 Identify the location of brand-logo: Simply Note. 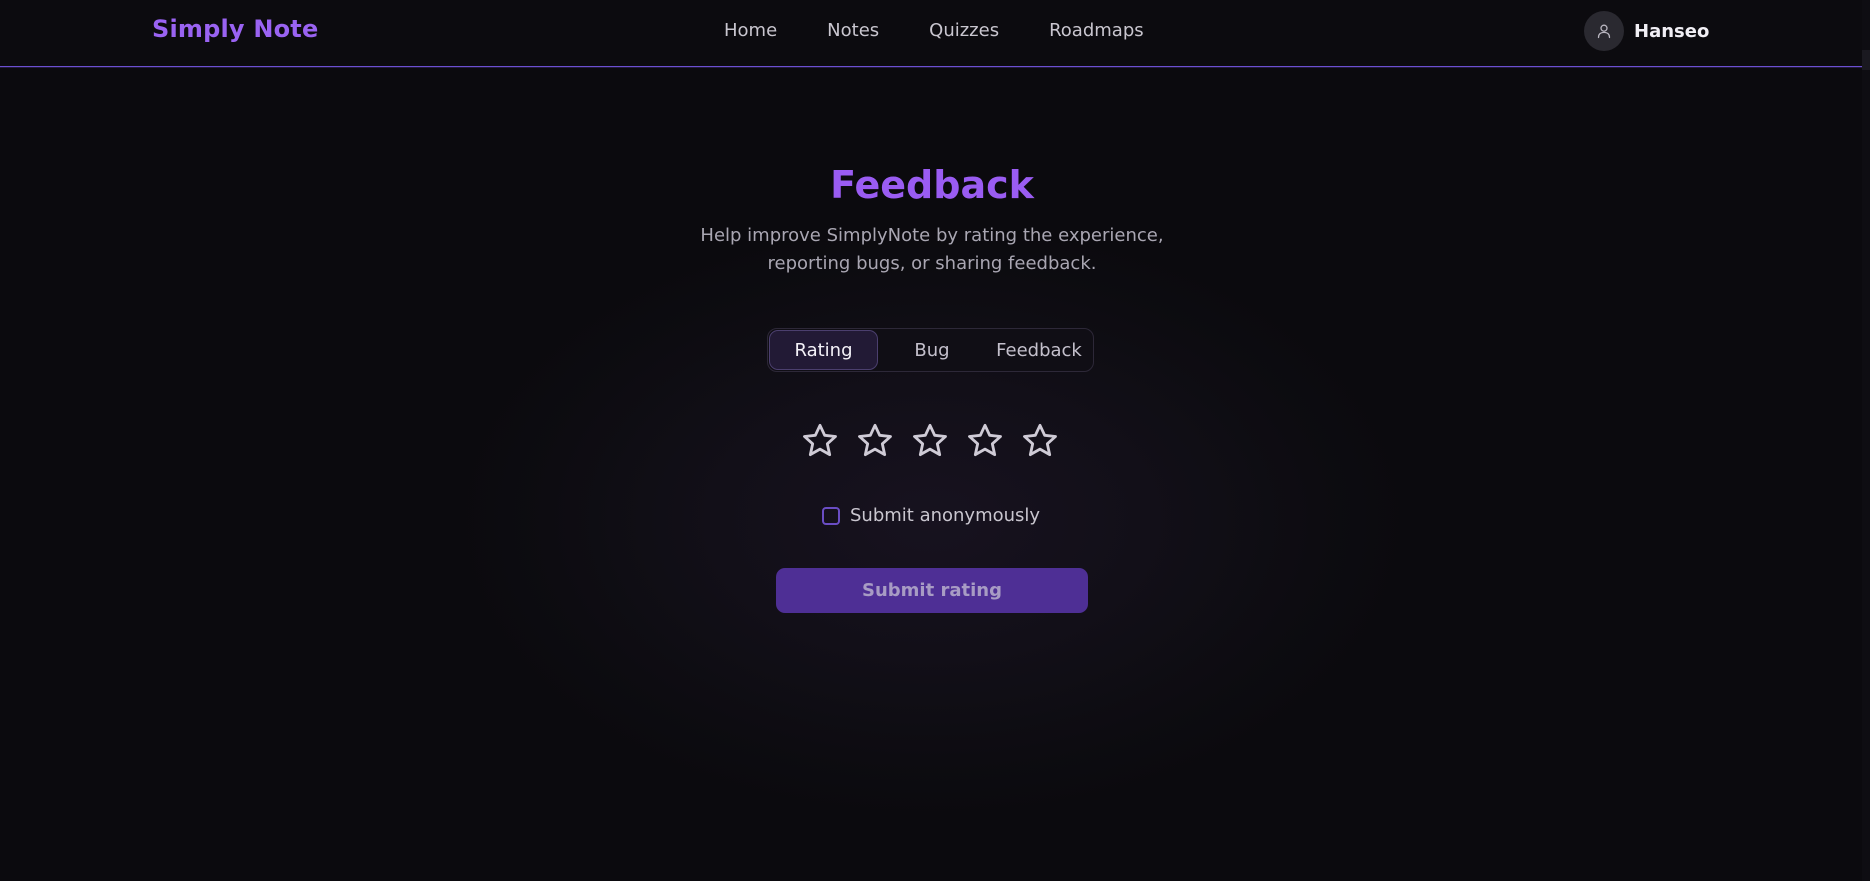
(235, 29).